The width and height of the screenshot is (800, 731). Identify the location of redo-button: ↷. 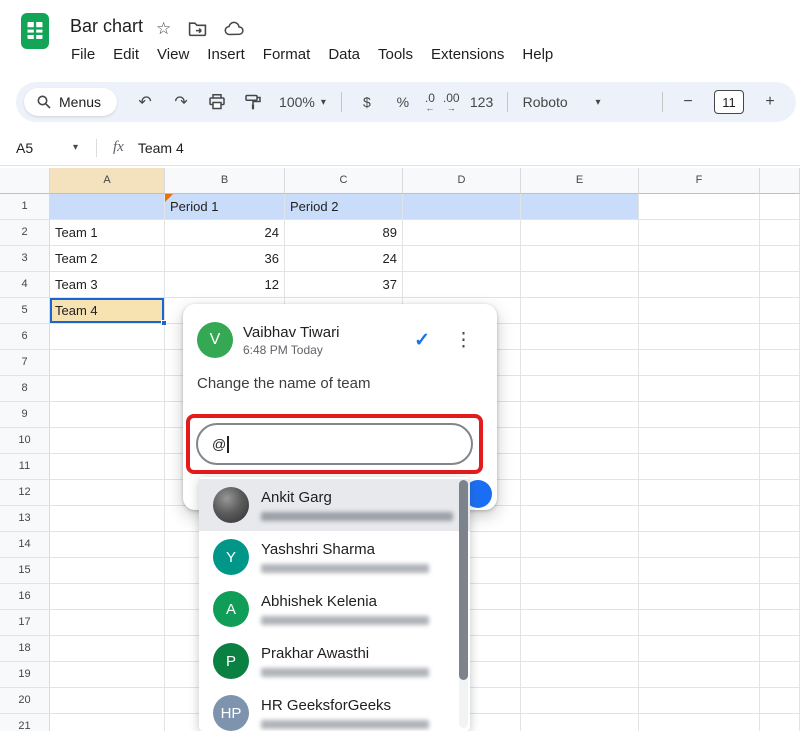
(181, 102).